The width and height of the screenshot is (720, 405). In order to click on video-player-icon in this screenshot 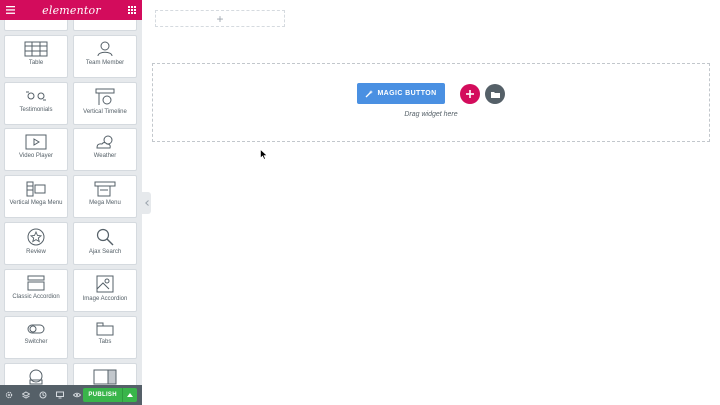, I will do `click(36, 142)`.